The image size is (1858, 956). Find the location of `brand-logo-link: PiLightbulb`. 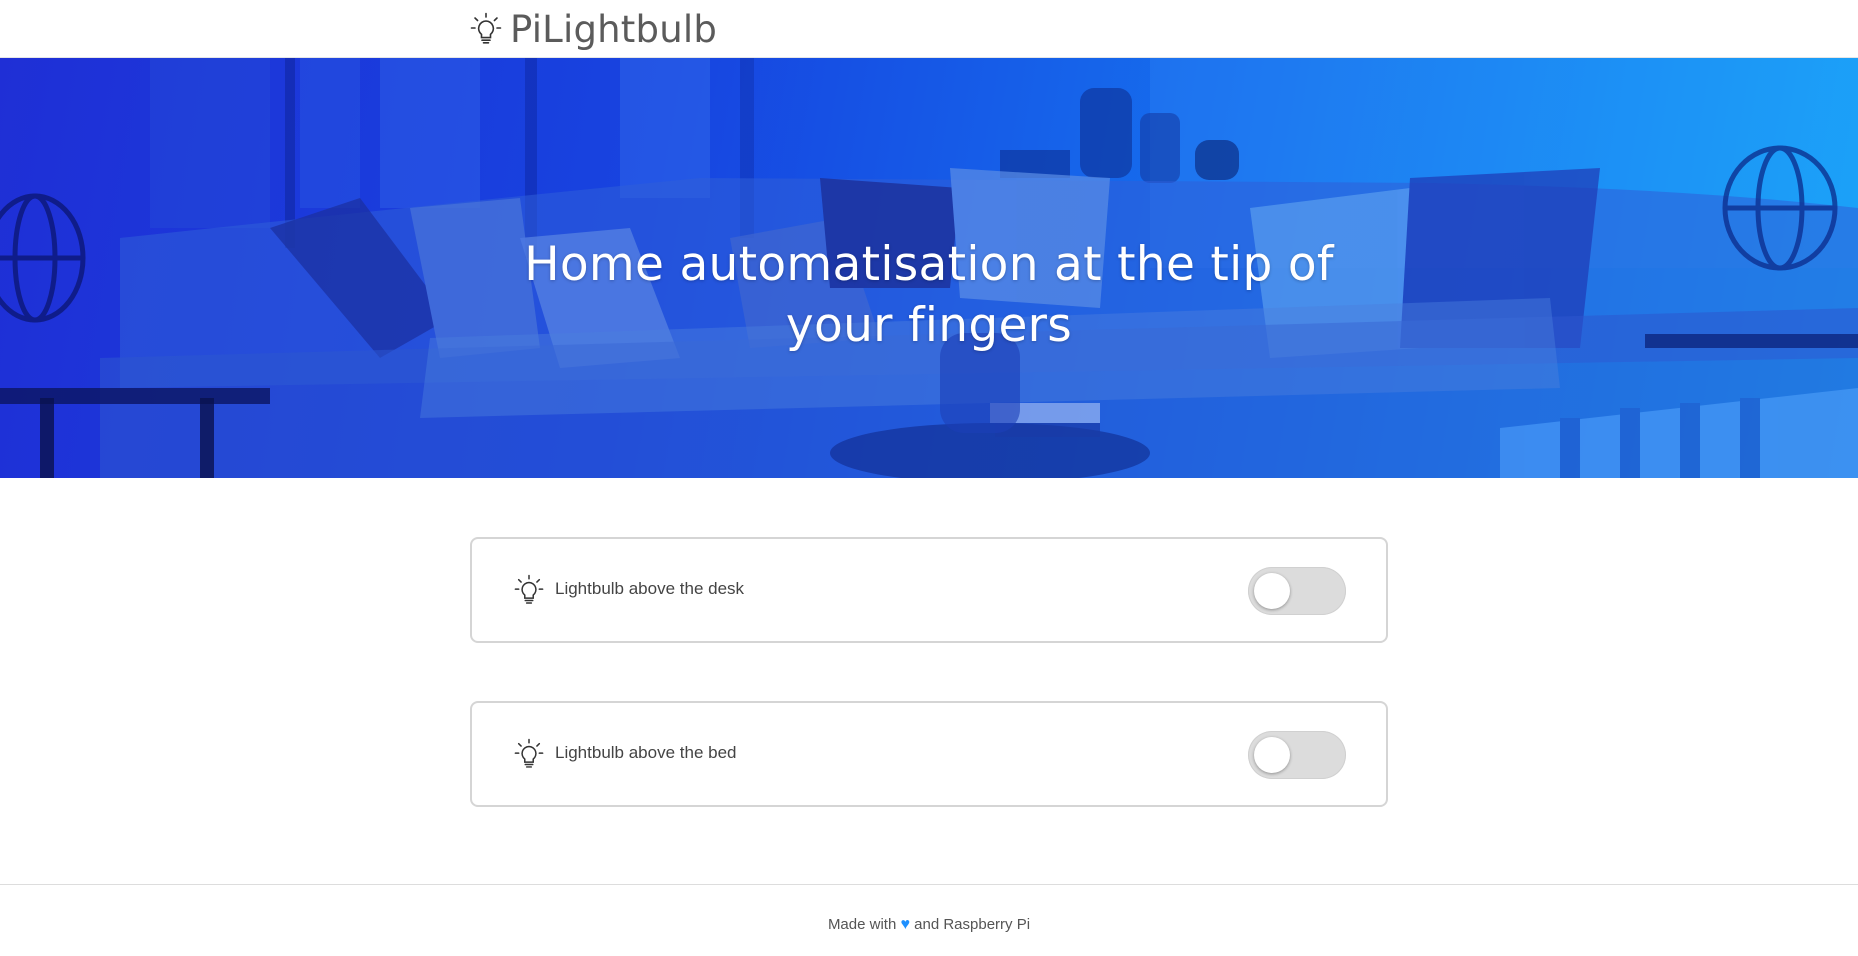

brand-logo-link: PiLightbulb is located at coordinates (593, 29).